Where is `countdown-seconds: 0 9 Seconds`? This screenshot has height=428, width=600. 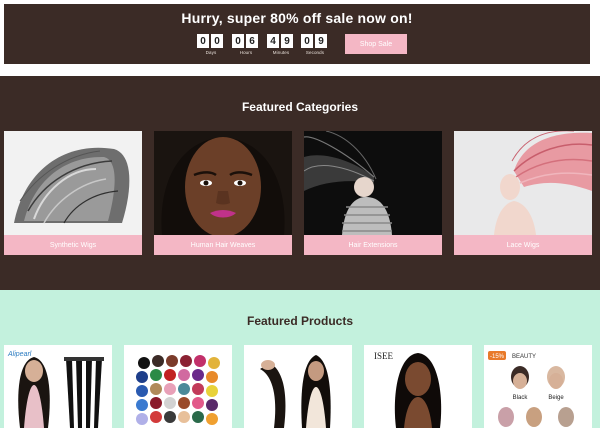 countdown-seconds: 0 9 Seconds is located at coordinates (315, 44).